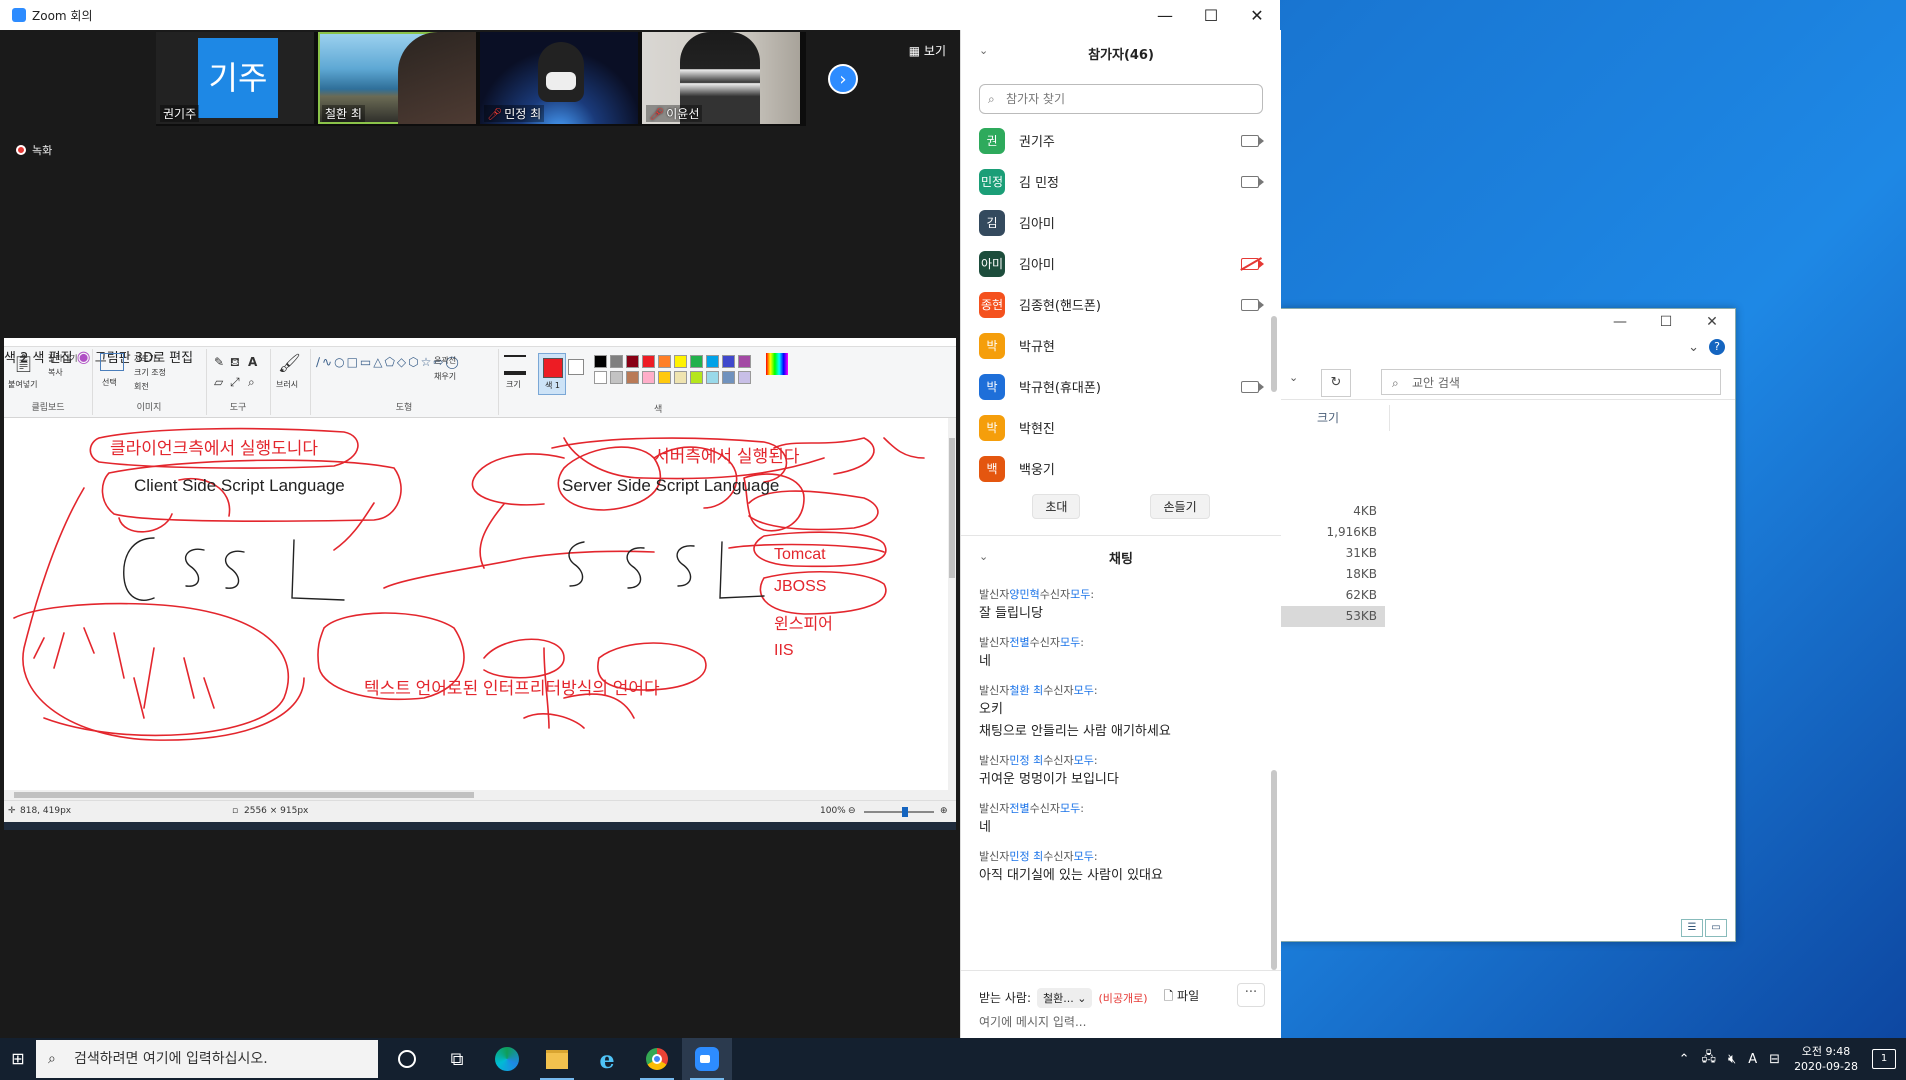  I want to click on participant-row: 민정 김 민정, so click(1124, 181).